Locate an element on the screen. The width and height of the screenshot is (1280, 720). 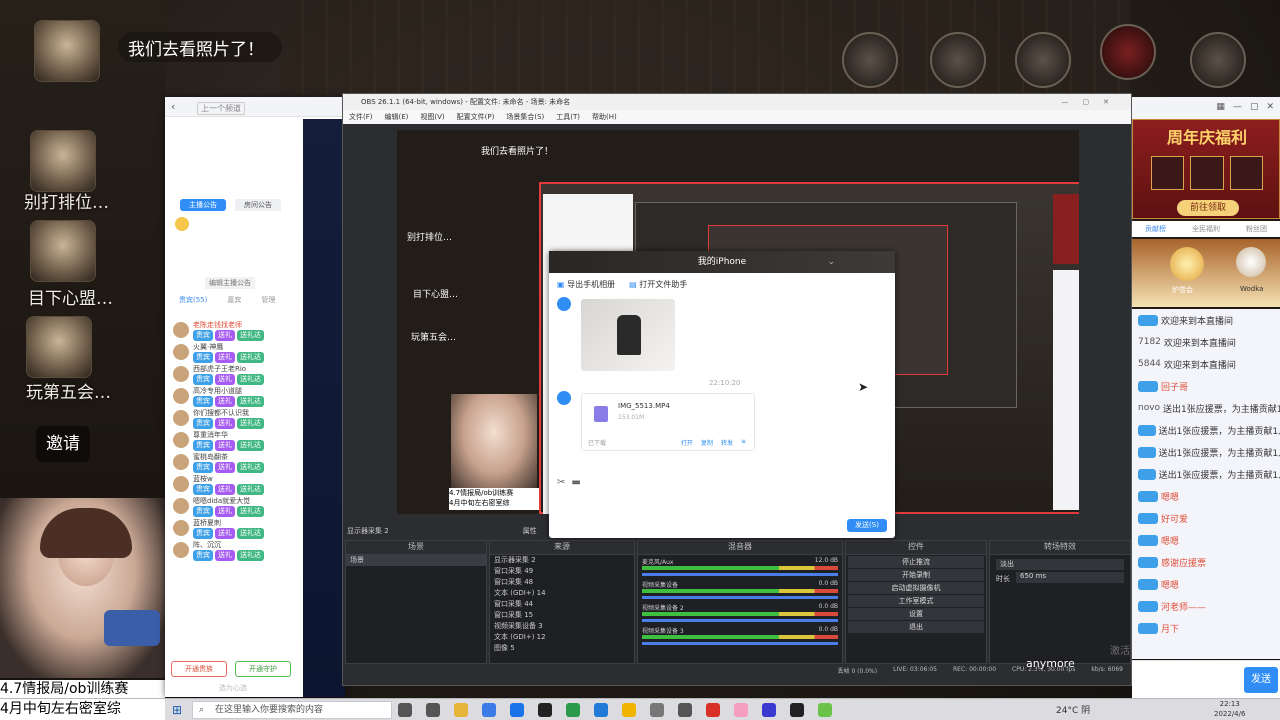
folder-icon: ▬ is located at coordinates (578, 482).